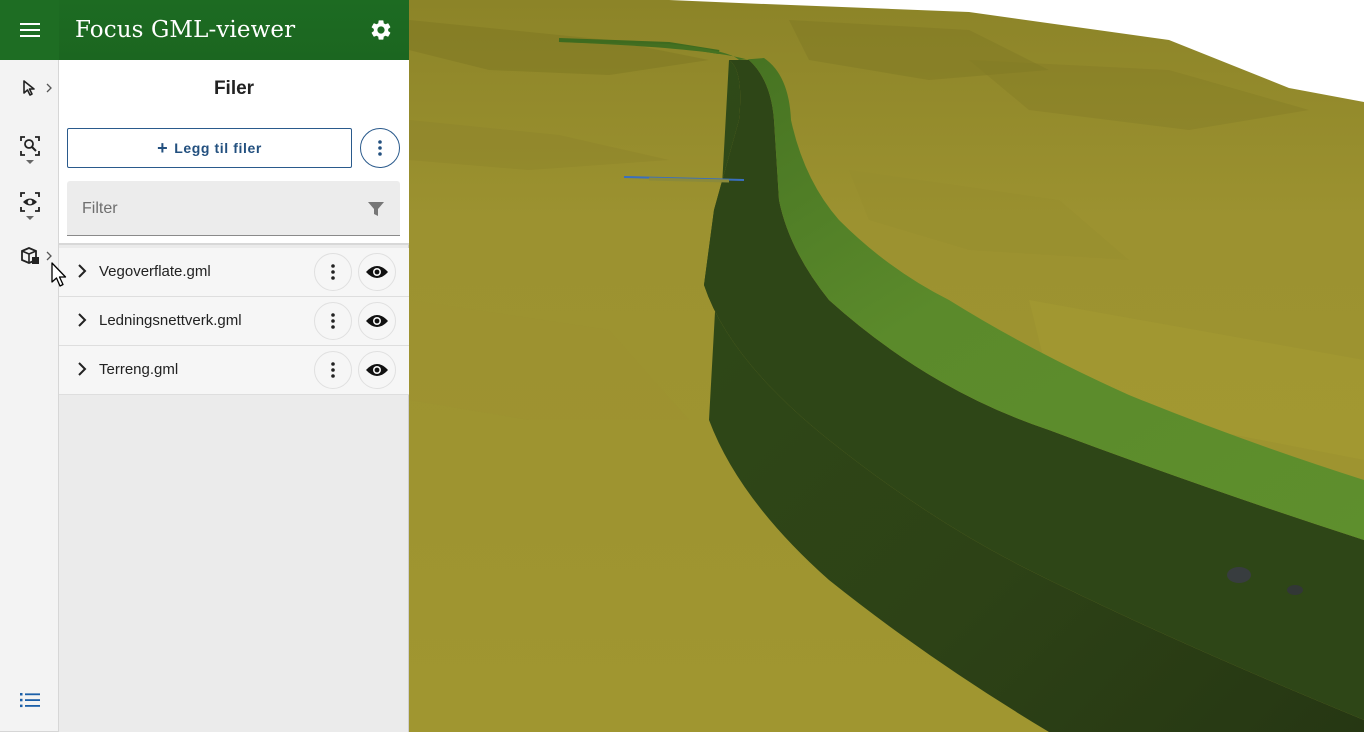 The image size is (1364, 732). I want to click on mouse-cursor-icon, so click(59, 274).